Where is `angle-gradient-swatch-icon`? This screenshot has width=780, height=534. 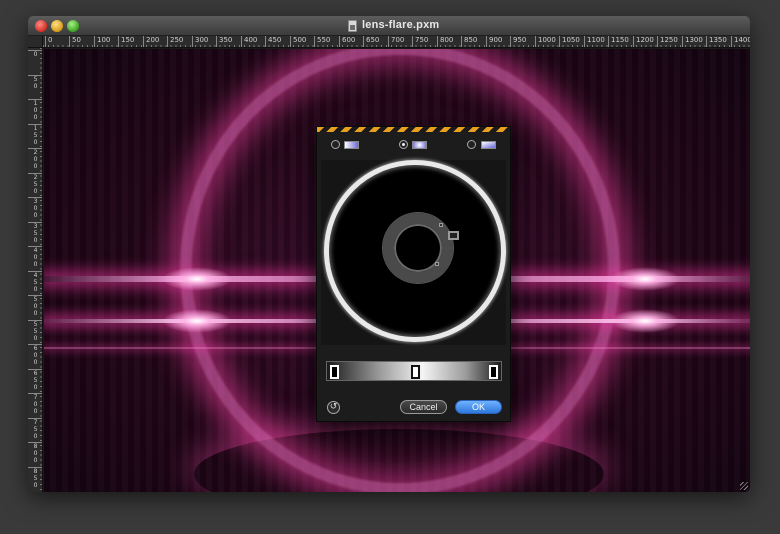
angle-gradient-swatch-icon is located at coordinates (488, 145).